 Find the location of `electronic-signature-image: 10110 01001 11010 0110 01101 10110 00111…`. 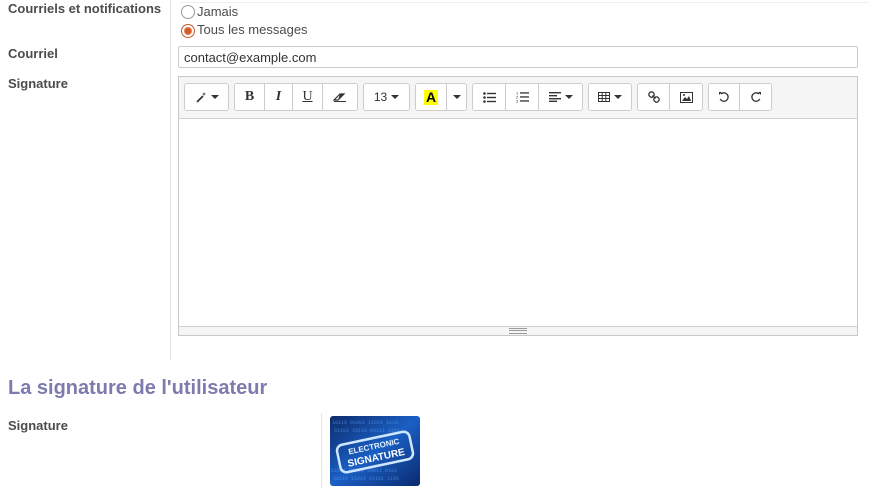

electronic-signature-image: 10110 01001 11010 0110 01101 10110 00111… is located at coordinates (375, 451).